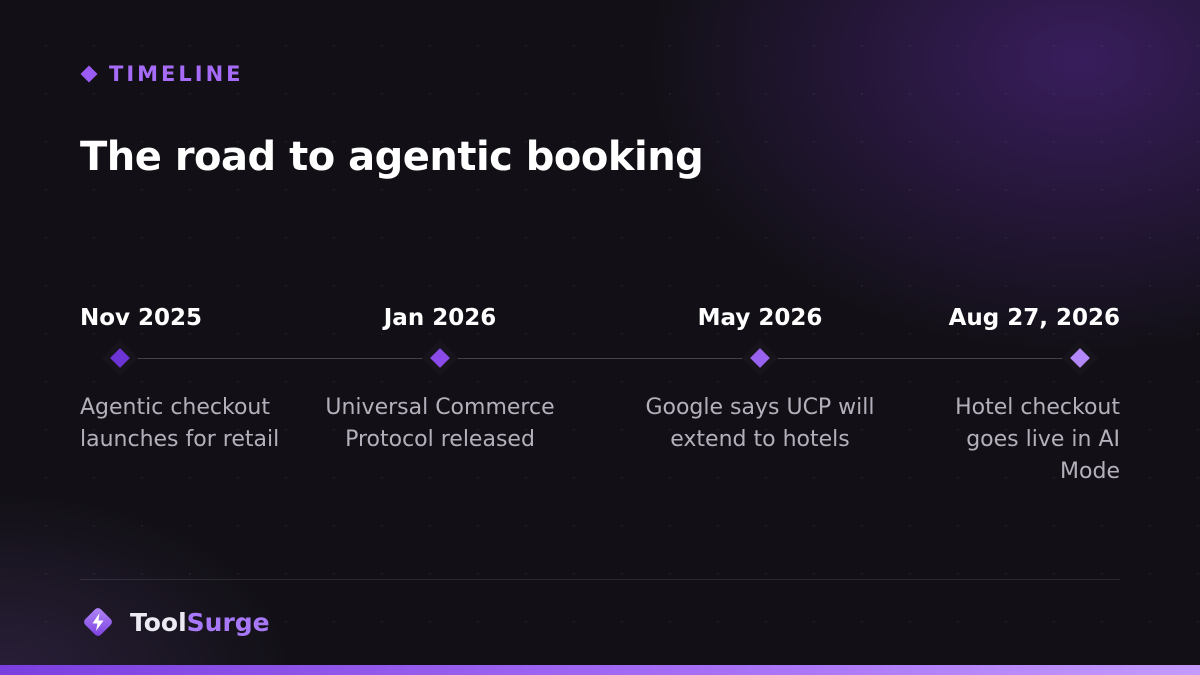 The width and height of the screenshot is (1200, 675). Describe the element at coordinates (760, 318) in the screenshot. I see `milestone-date: May 2026` at that location.